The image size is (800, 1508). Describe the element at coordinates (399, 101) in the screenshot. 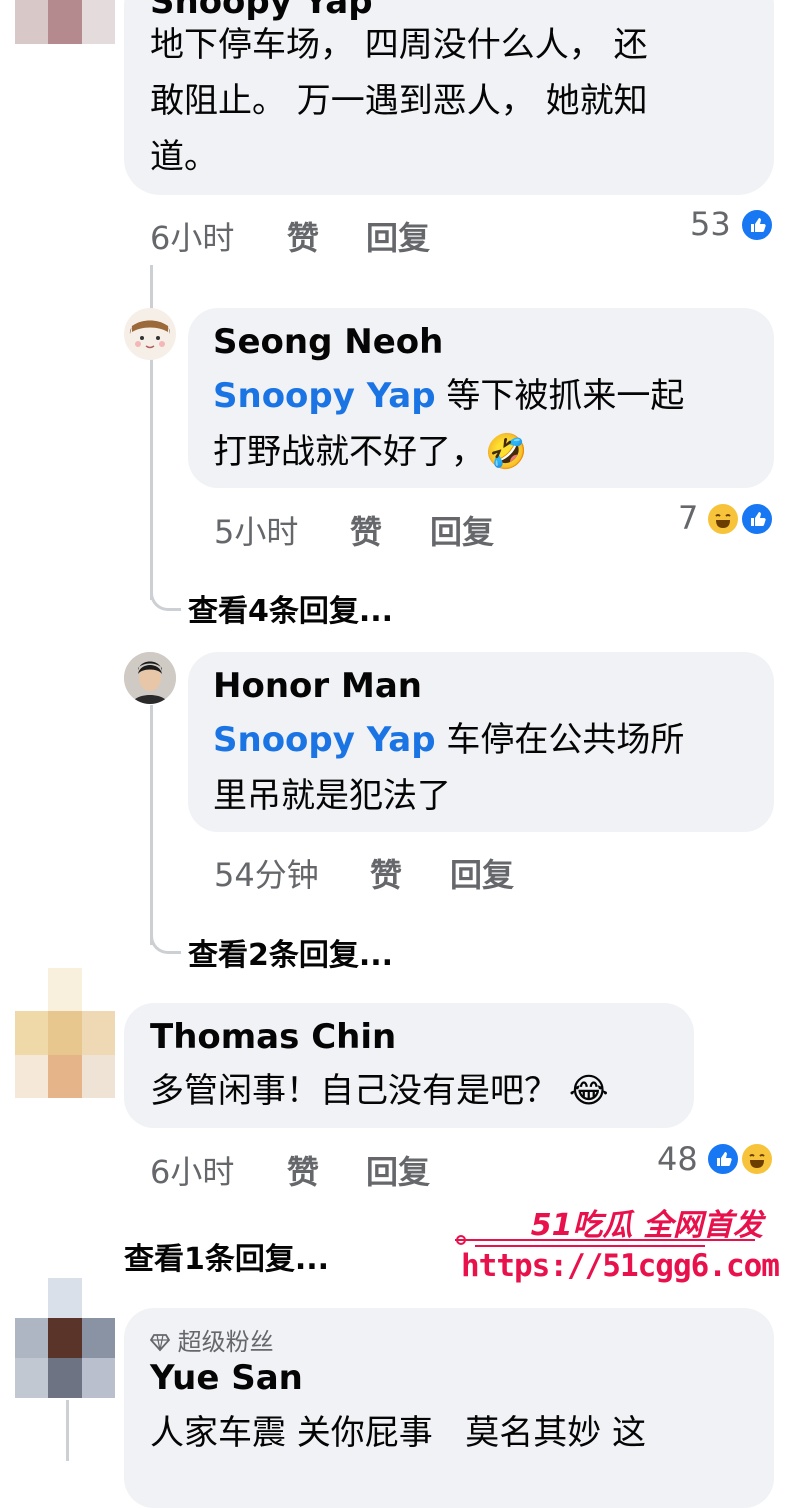

I see `comment-text-line: 敢阻止。 万一遇到恶人， 她就知` at that location.